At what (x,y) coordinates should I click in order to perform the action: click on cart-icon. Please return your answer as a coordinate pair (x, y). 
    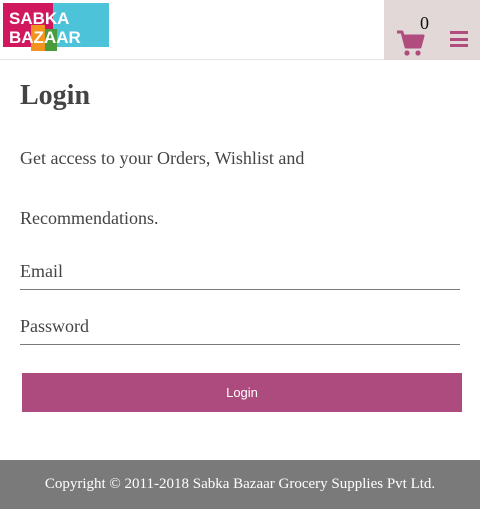
    Looking at the image, I should click on (411, 43).